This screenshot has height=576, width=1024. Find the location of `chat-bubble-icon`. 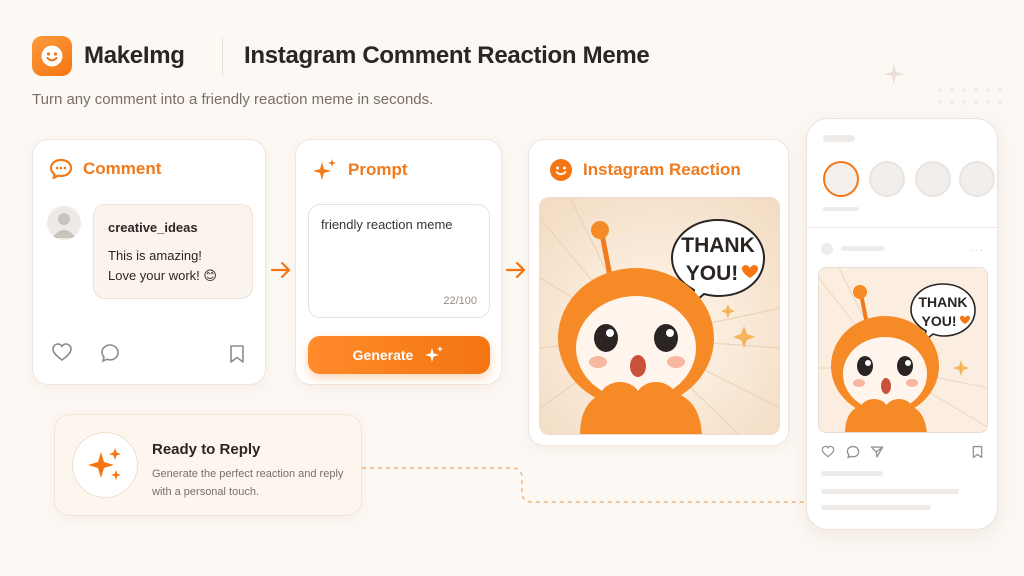

chat-bubble-icon is located at coordinates (61, 169).